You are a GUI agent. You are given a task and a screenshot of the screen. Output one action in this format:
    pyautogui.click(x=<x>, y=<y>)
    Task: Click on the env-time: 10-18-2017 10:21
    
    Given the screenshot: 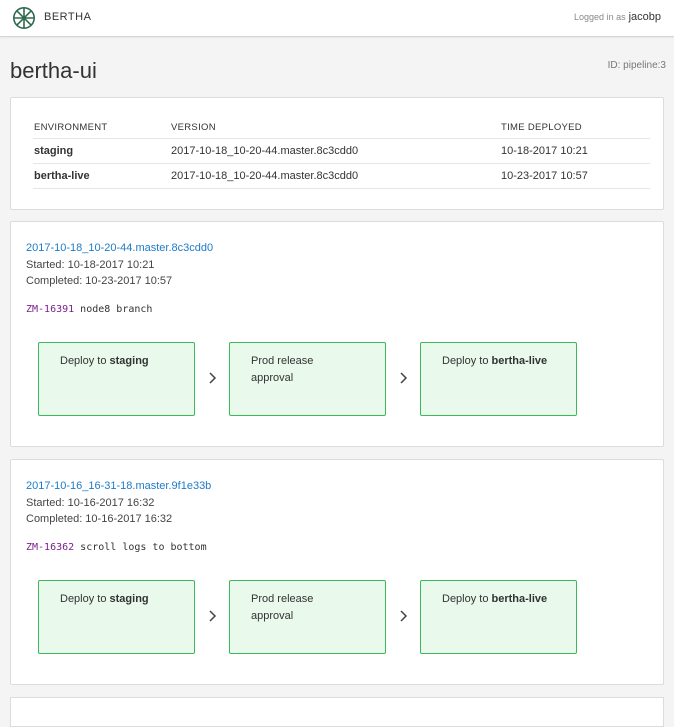 What is the action you would take?
    pyautogui.click(x=575, y=151)
    